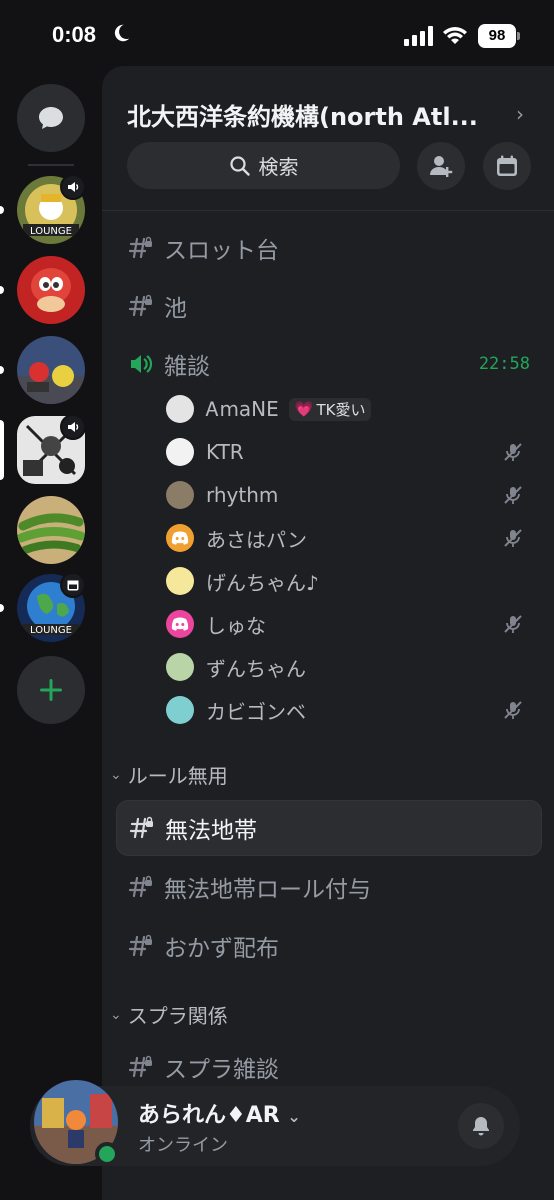 The width and height of the screenshot is (554, 1200). I want to click on member-name: げんちゃん♪, so click(262, 582).